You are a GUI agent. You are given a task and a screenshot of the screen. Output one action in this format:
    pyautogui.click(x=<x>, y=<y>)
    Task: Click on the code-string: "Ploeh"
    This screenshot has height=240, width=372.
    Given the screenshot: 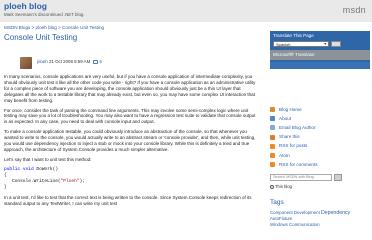 What is the action you would take?
    pyautogui.click(x=70, y=181)
    